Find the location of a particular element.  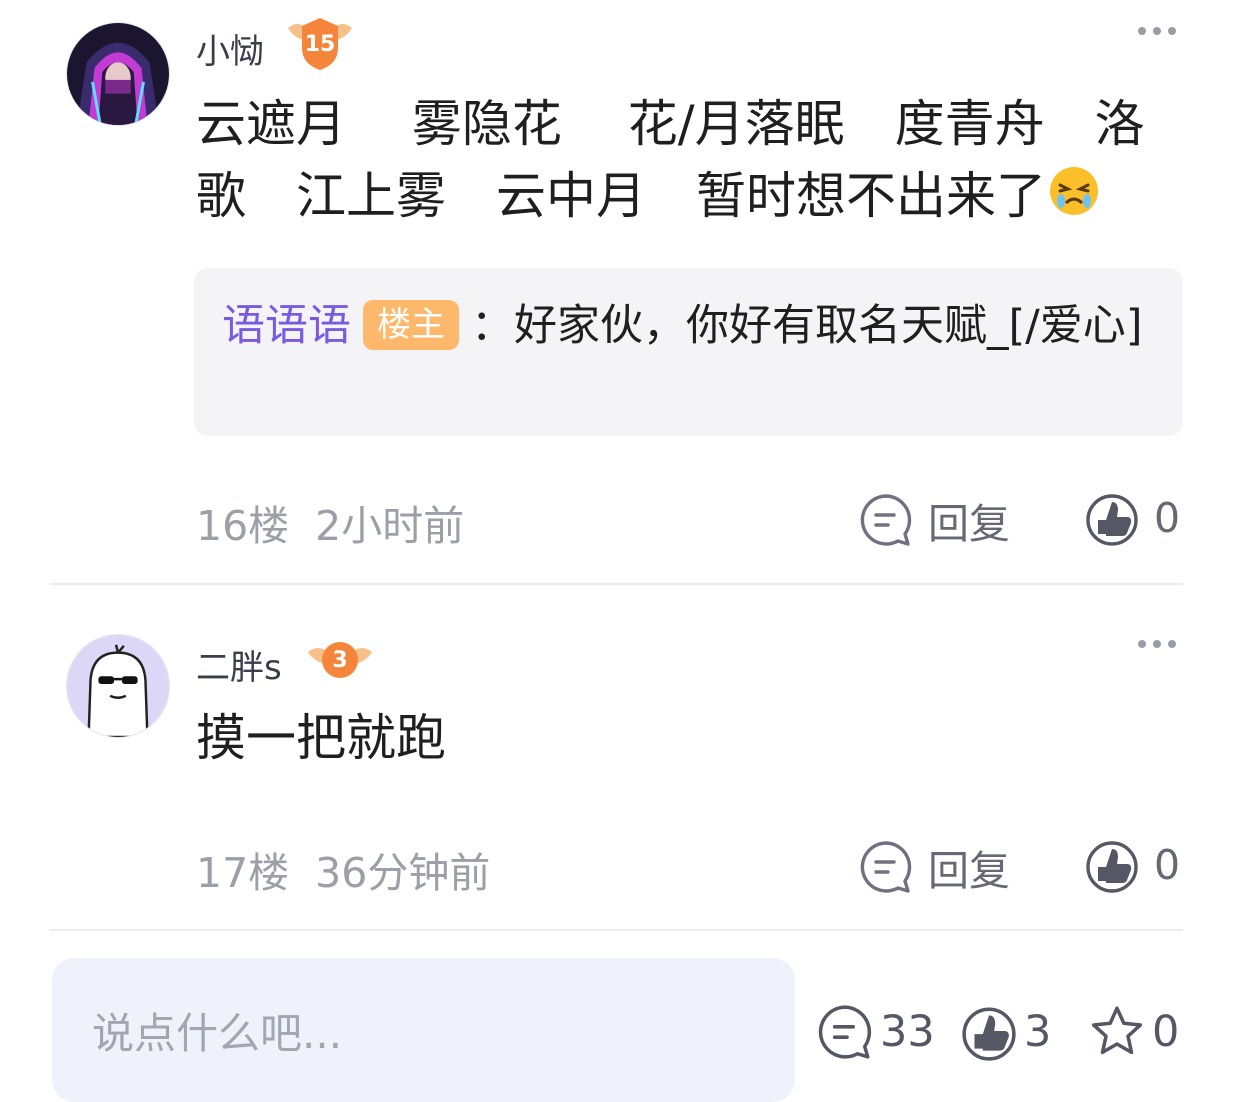

owner-tag: 楼主 is located at coordinates (411, 325).